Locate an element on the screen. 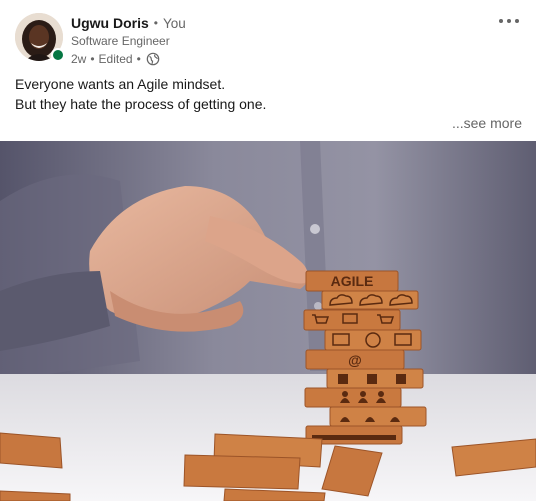 This screenshot has width=536, height=501. relation-label: You is located at coordinates (174, 23).